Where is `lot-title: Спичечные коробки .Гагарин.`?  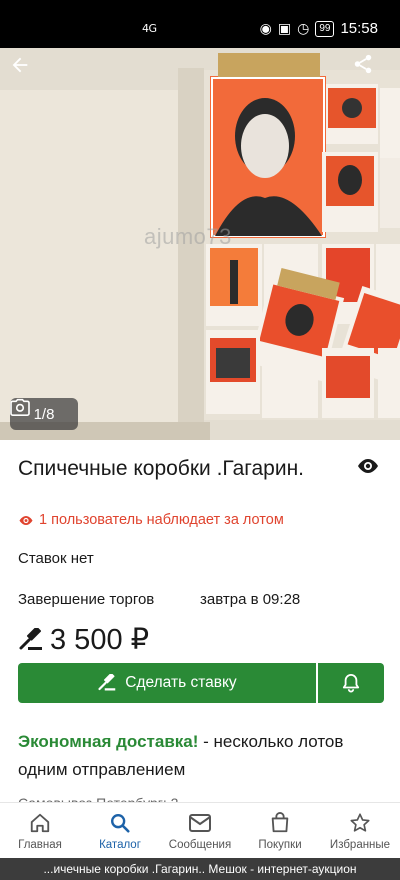
lot-title: Спичечные коробки .Гагарин. is located at coordinates (161, 468).